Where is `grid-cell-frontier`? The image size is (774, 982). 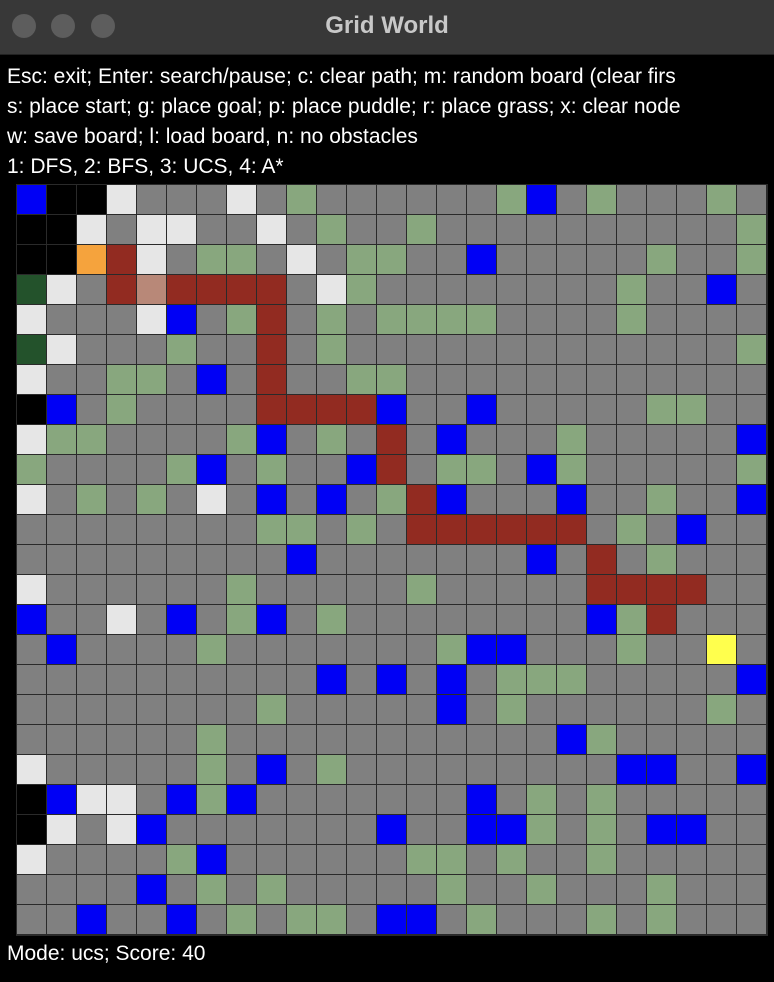
grid-cell-frontier is located at coordinates (151, 289).